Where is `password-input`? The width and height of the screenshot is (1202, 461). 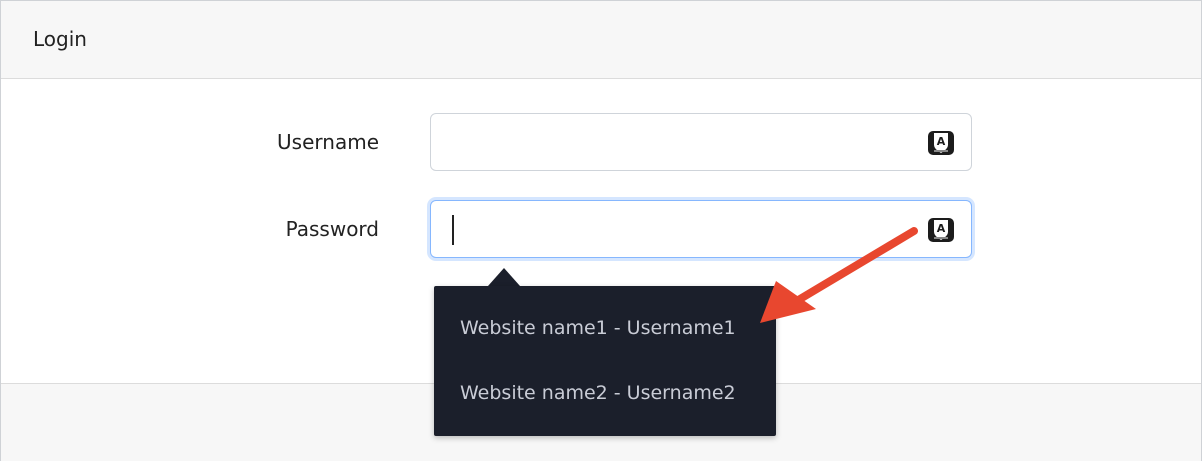
password-input is located at coordinates (671, 229).